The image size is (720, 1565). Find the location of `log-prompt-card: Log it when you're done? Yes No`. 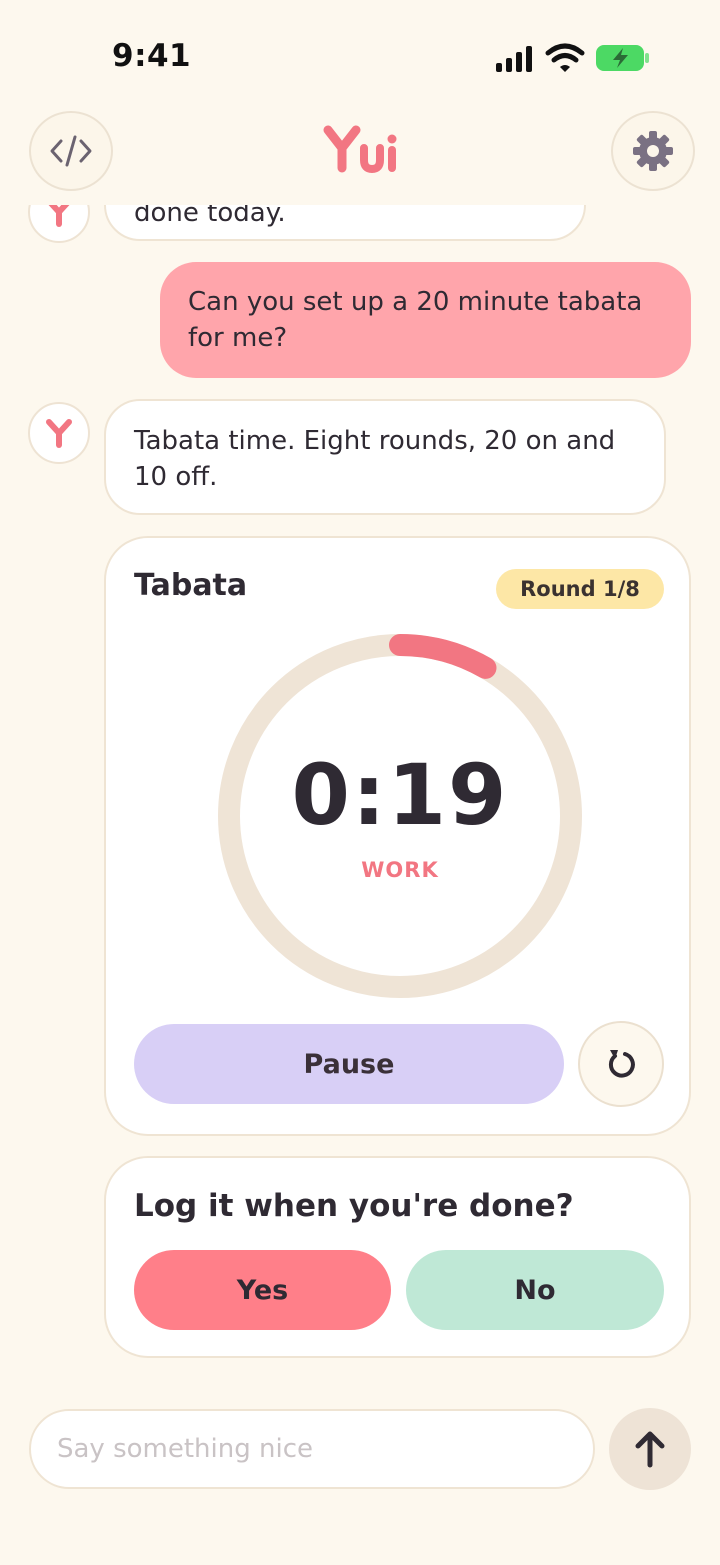

log-prompt-card: Log it when you're done? Yes No is located at coordinates (397, 1257).